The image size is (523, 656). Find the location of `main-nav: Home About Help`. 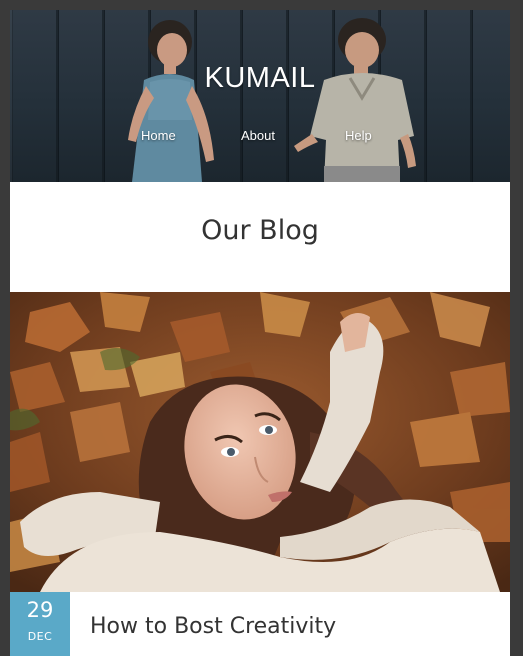

main-nav: Home About Help is located at coordinates (260, 138).